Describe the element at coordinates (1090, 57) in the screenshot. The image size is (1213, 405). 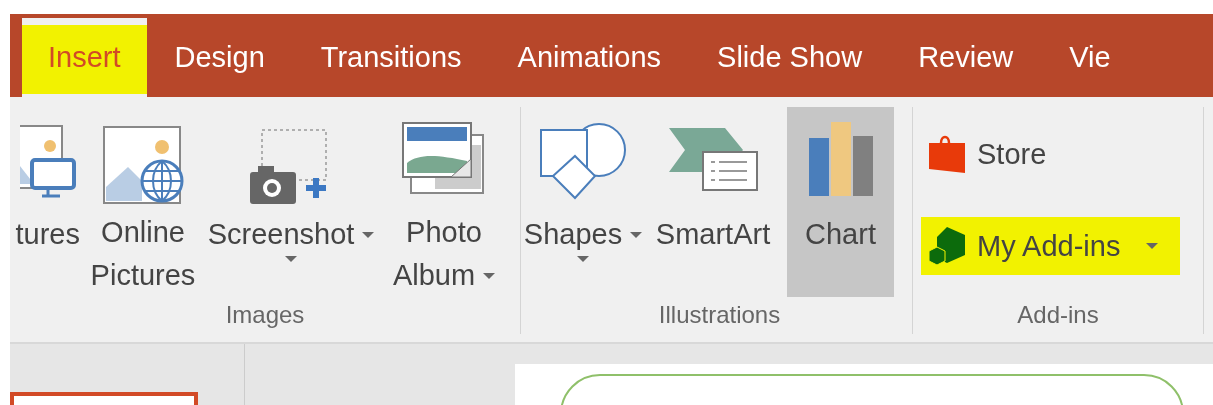
I see `ribbon-tab: Vie` at that location.